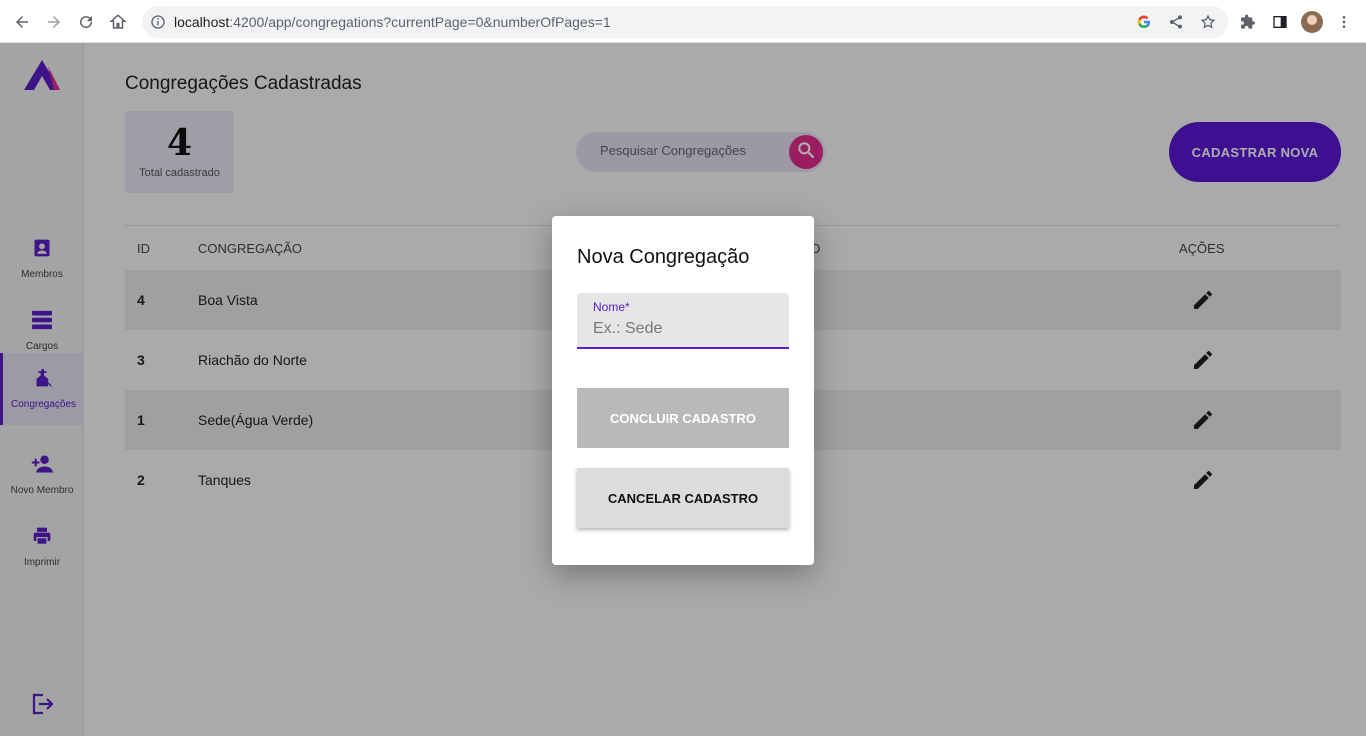 This screenshot has height=736, width=1366. I want to click on profile-avatar, so click(1312, 22).